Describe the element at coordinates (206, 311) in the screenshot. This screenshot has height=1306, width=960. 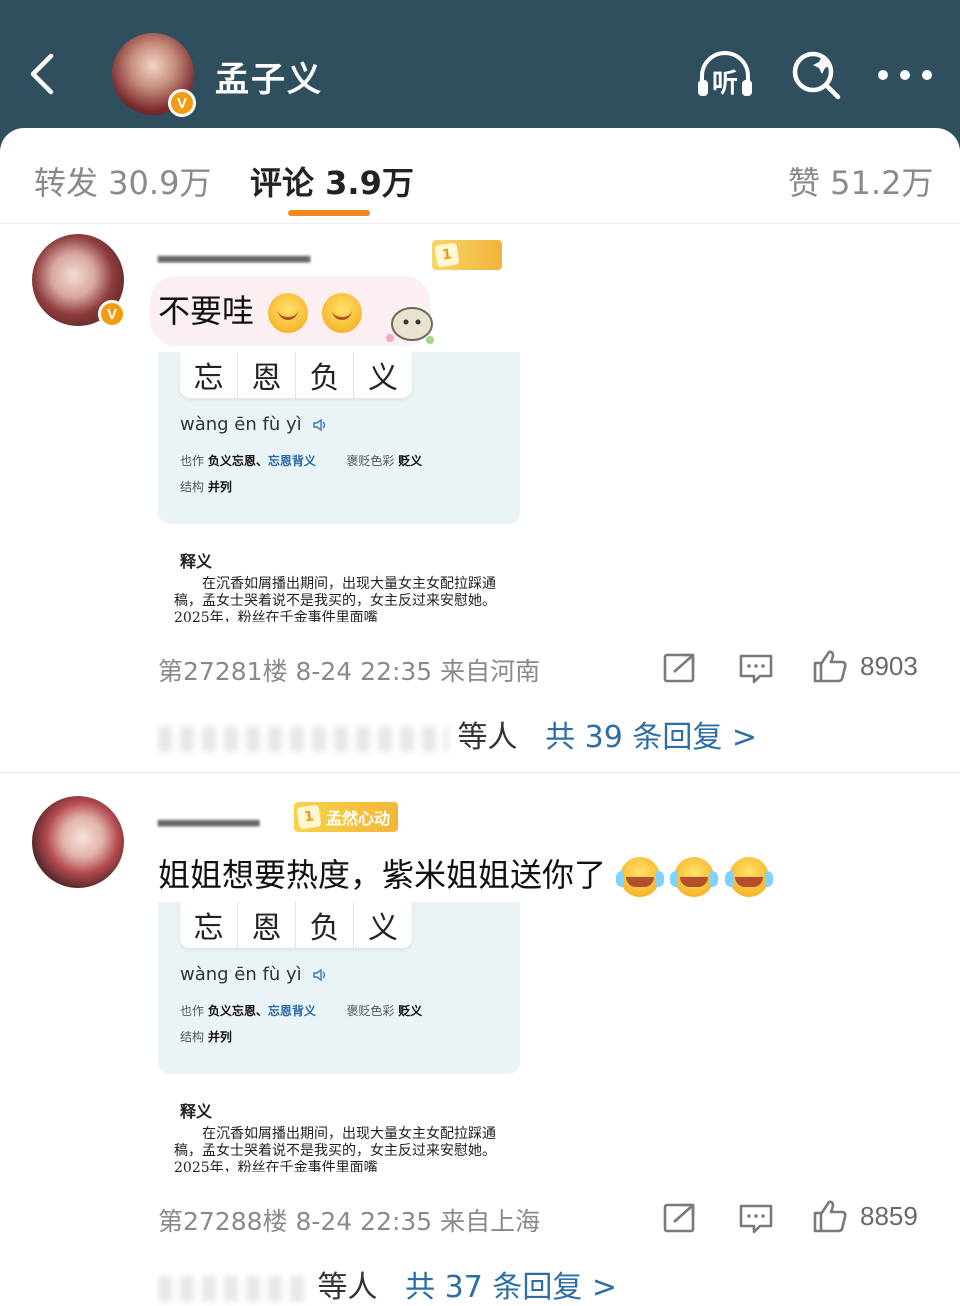
I see `comment-text-content: 不要哇` at that location.